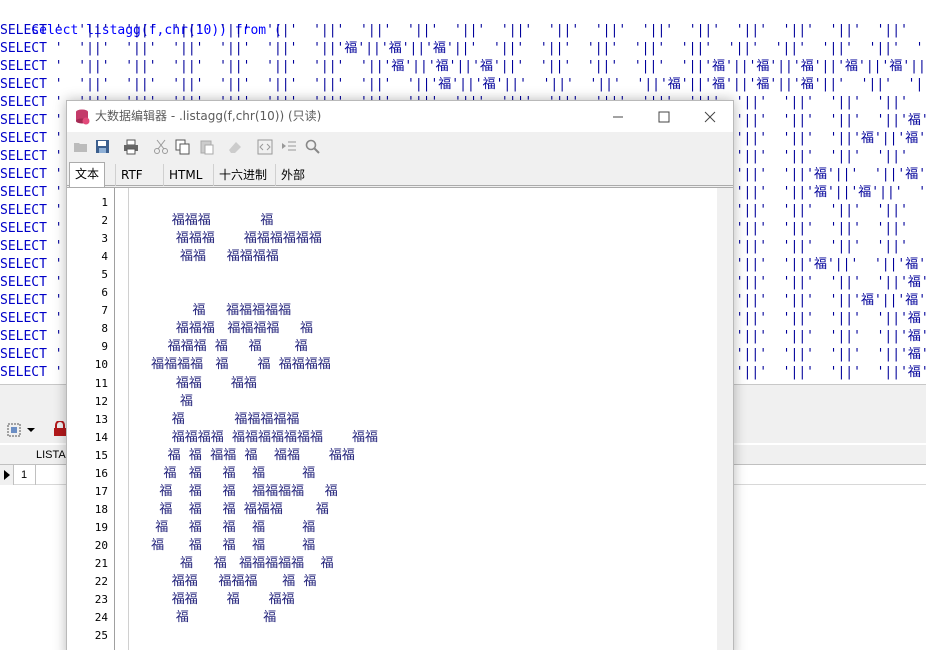 The width and height of the screenshot is (926, 650). What do you see at coordinates (292, 175) in the screenshot?
I see `tab-external: 外部` at bounding box center [292, 175].